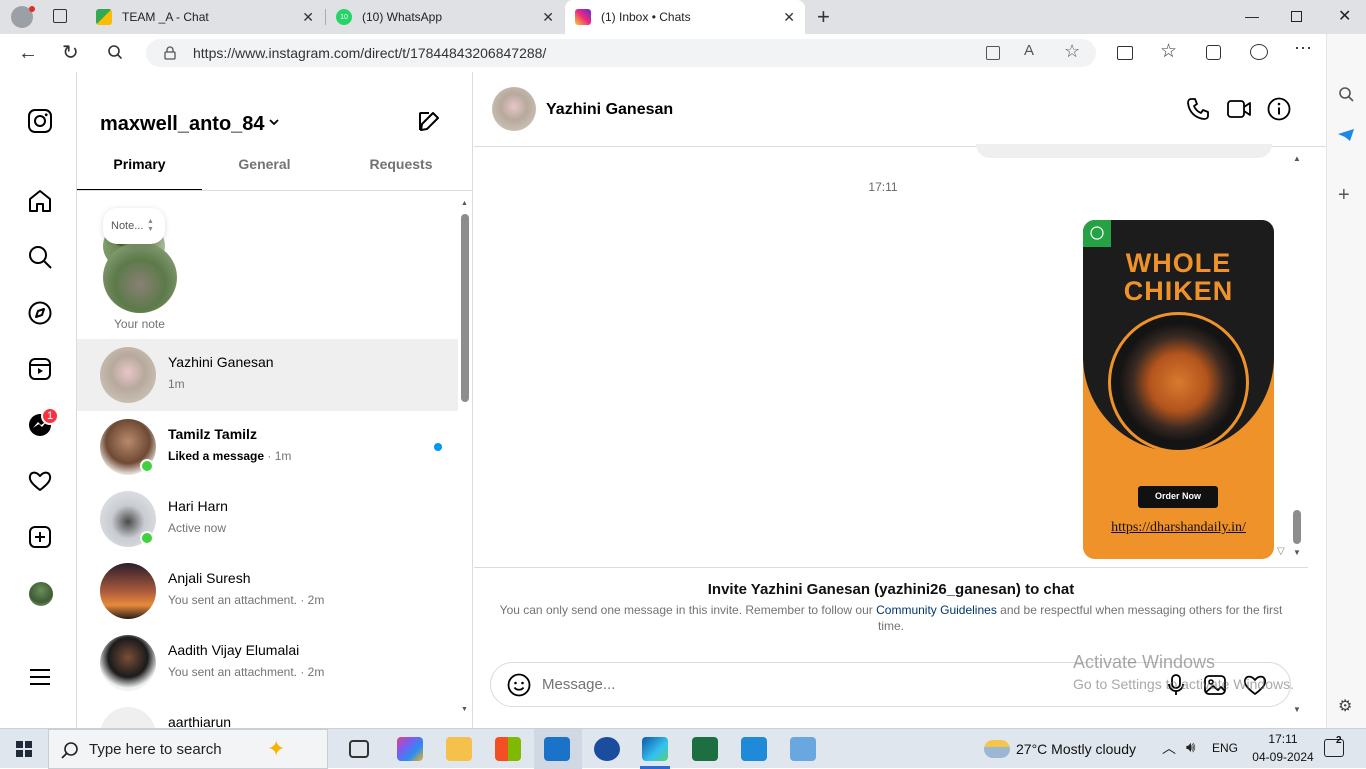 The height and width of the screenshot is (769, 1366). What do you see at coordinates (1252, 16) in the screenshot?
I see `minimize-icon: —` at bounding box center [1252, 16].